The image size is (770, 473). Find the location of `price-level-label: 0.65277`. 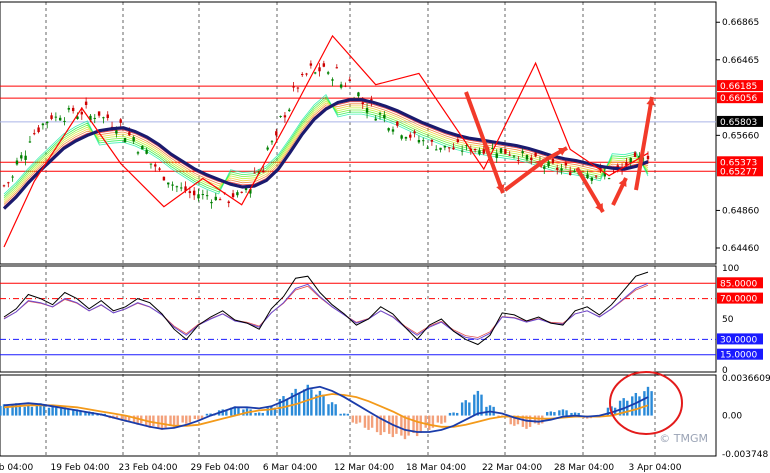

price-level-label: 0.65277 is located at coordinates (738, 172).